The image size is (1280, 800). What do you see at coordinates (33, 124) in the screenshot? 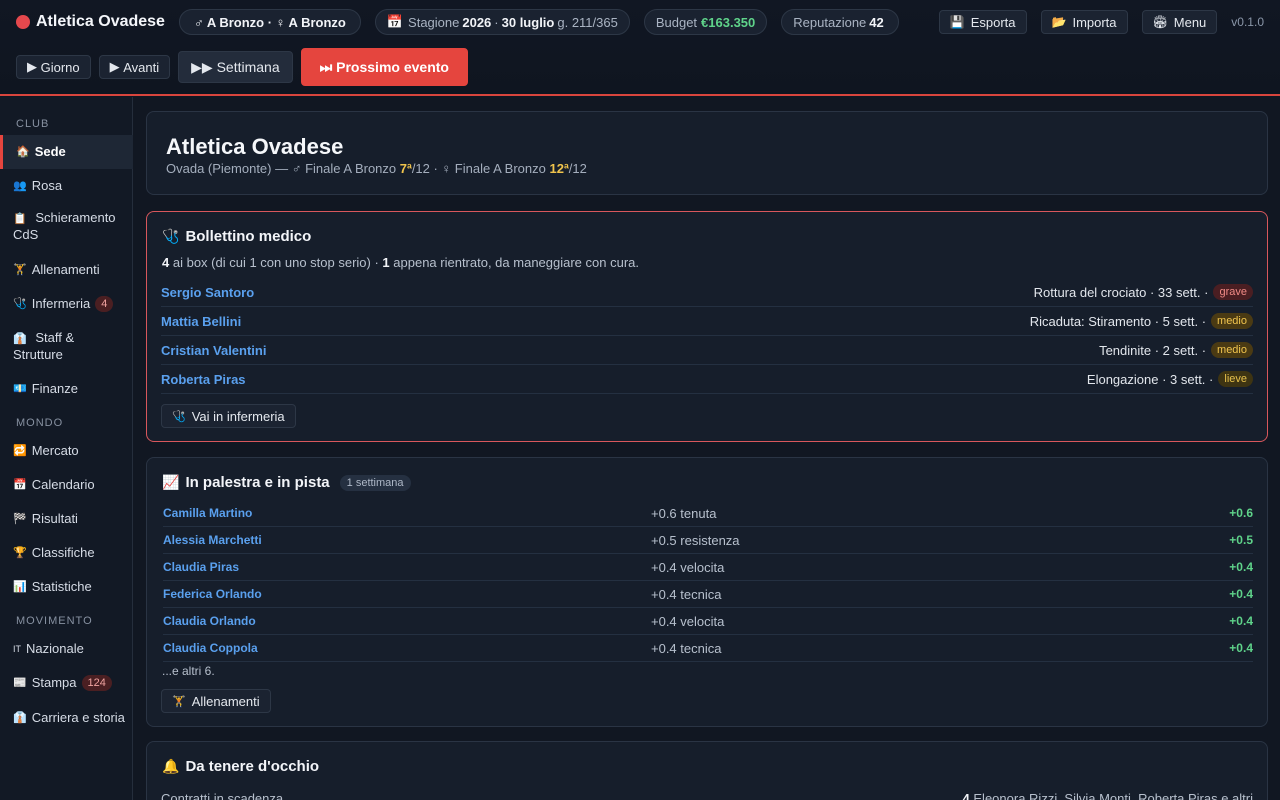
I see `sidebar-section-title: CLUB` at bounding box center [33, 124].